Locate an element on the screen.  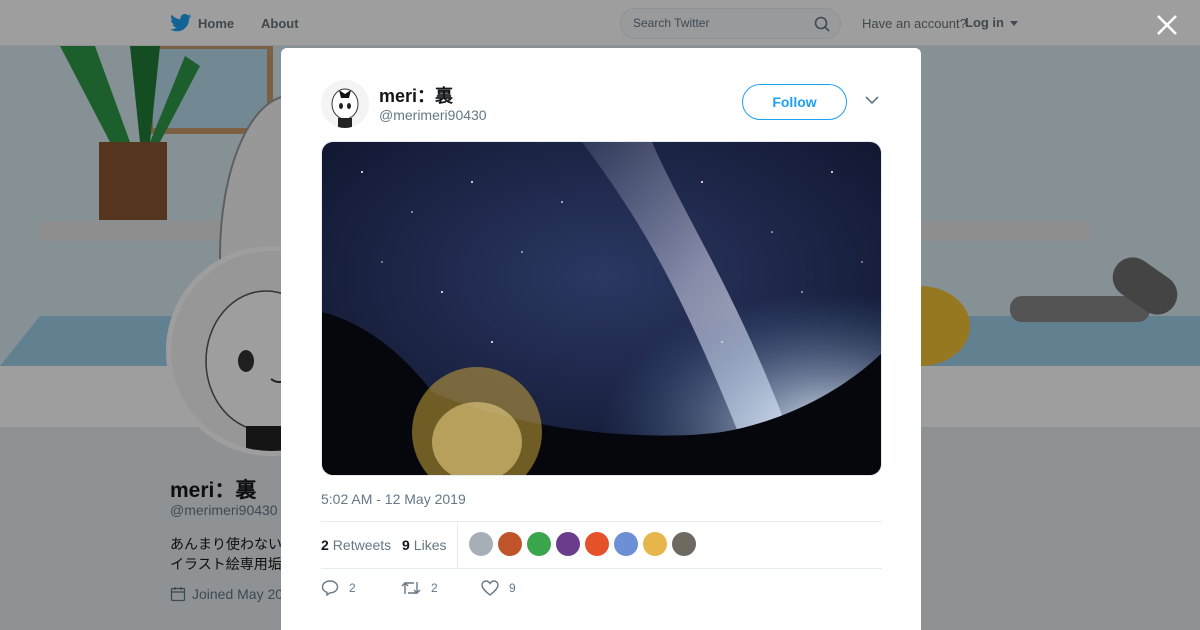
like-count: 9 is located at coordinates (512, 588).